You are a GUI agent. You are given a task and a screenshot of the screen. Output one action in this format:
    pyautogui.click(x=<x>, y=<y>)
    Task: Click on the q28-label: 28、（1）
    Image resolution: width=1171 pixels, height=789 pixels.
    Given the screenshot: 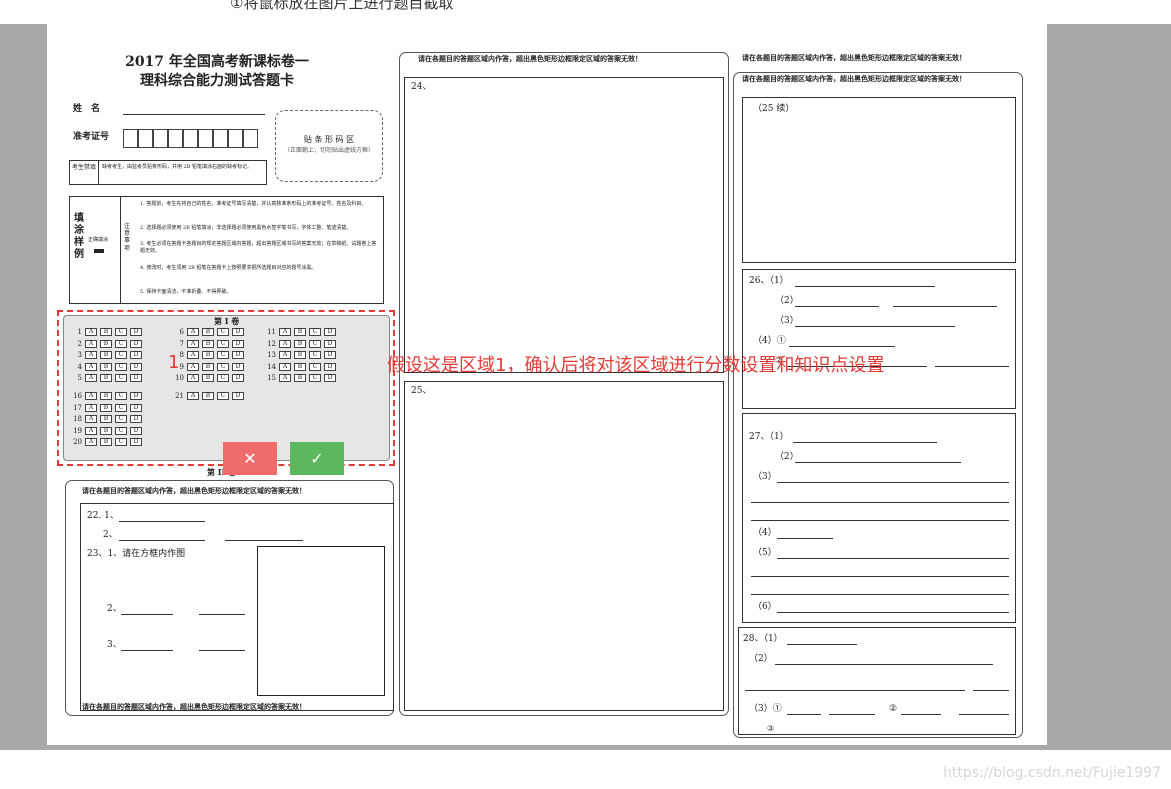 What is the action you would take?
    pyautogui.click(x=763, y=639)
    